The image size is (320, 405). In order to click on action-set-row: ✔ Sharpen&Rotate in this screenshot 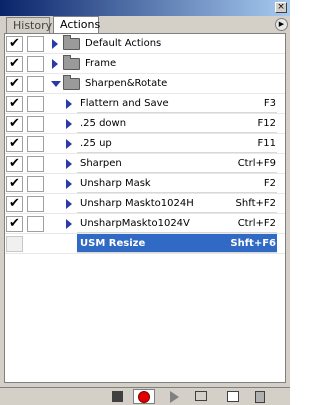, I will do `click(145, 84)`.